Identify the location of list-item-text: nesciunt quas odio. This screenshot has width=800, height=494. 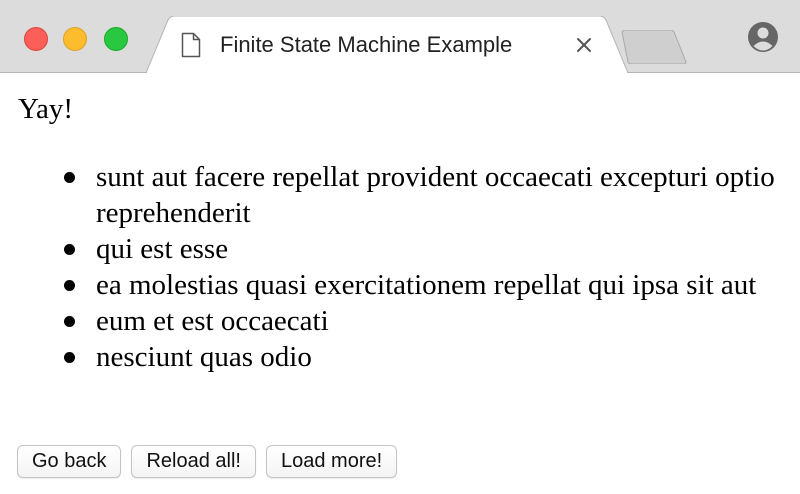
(204, 357).